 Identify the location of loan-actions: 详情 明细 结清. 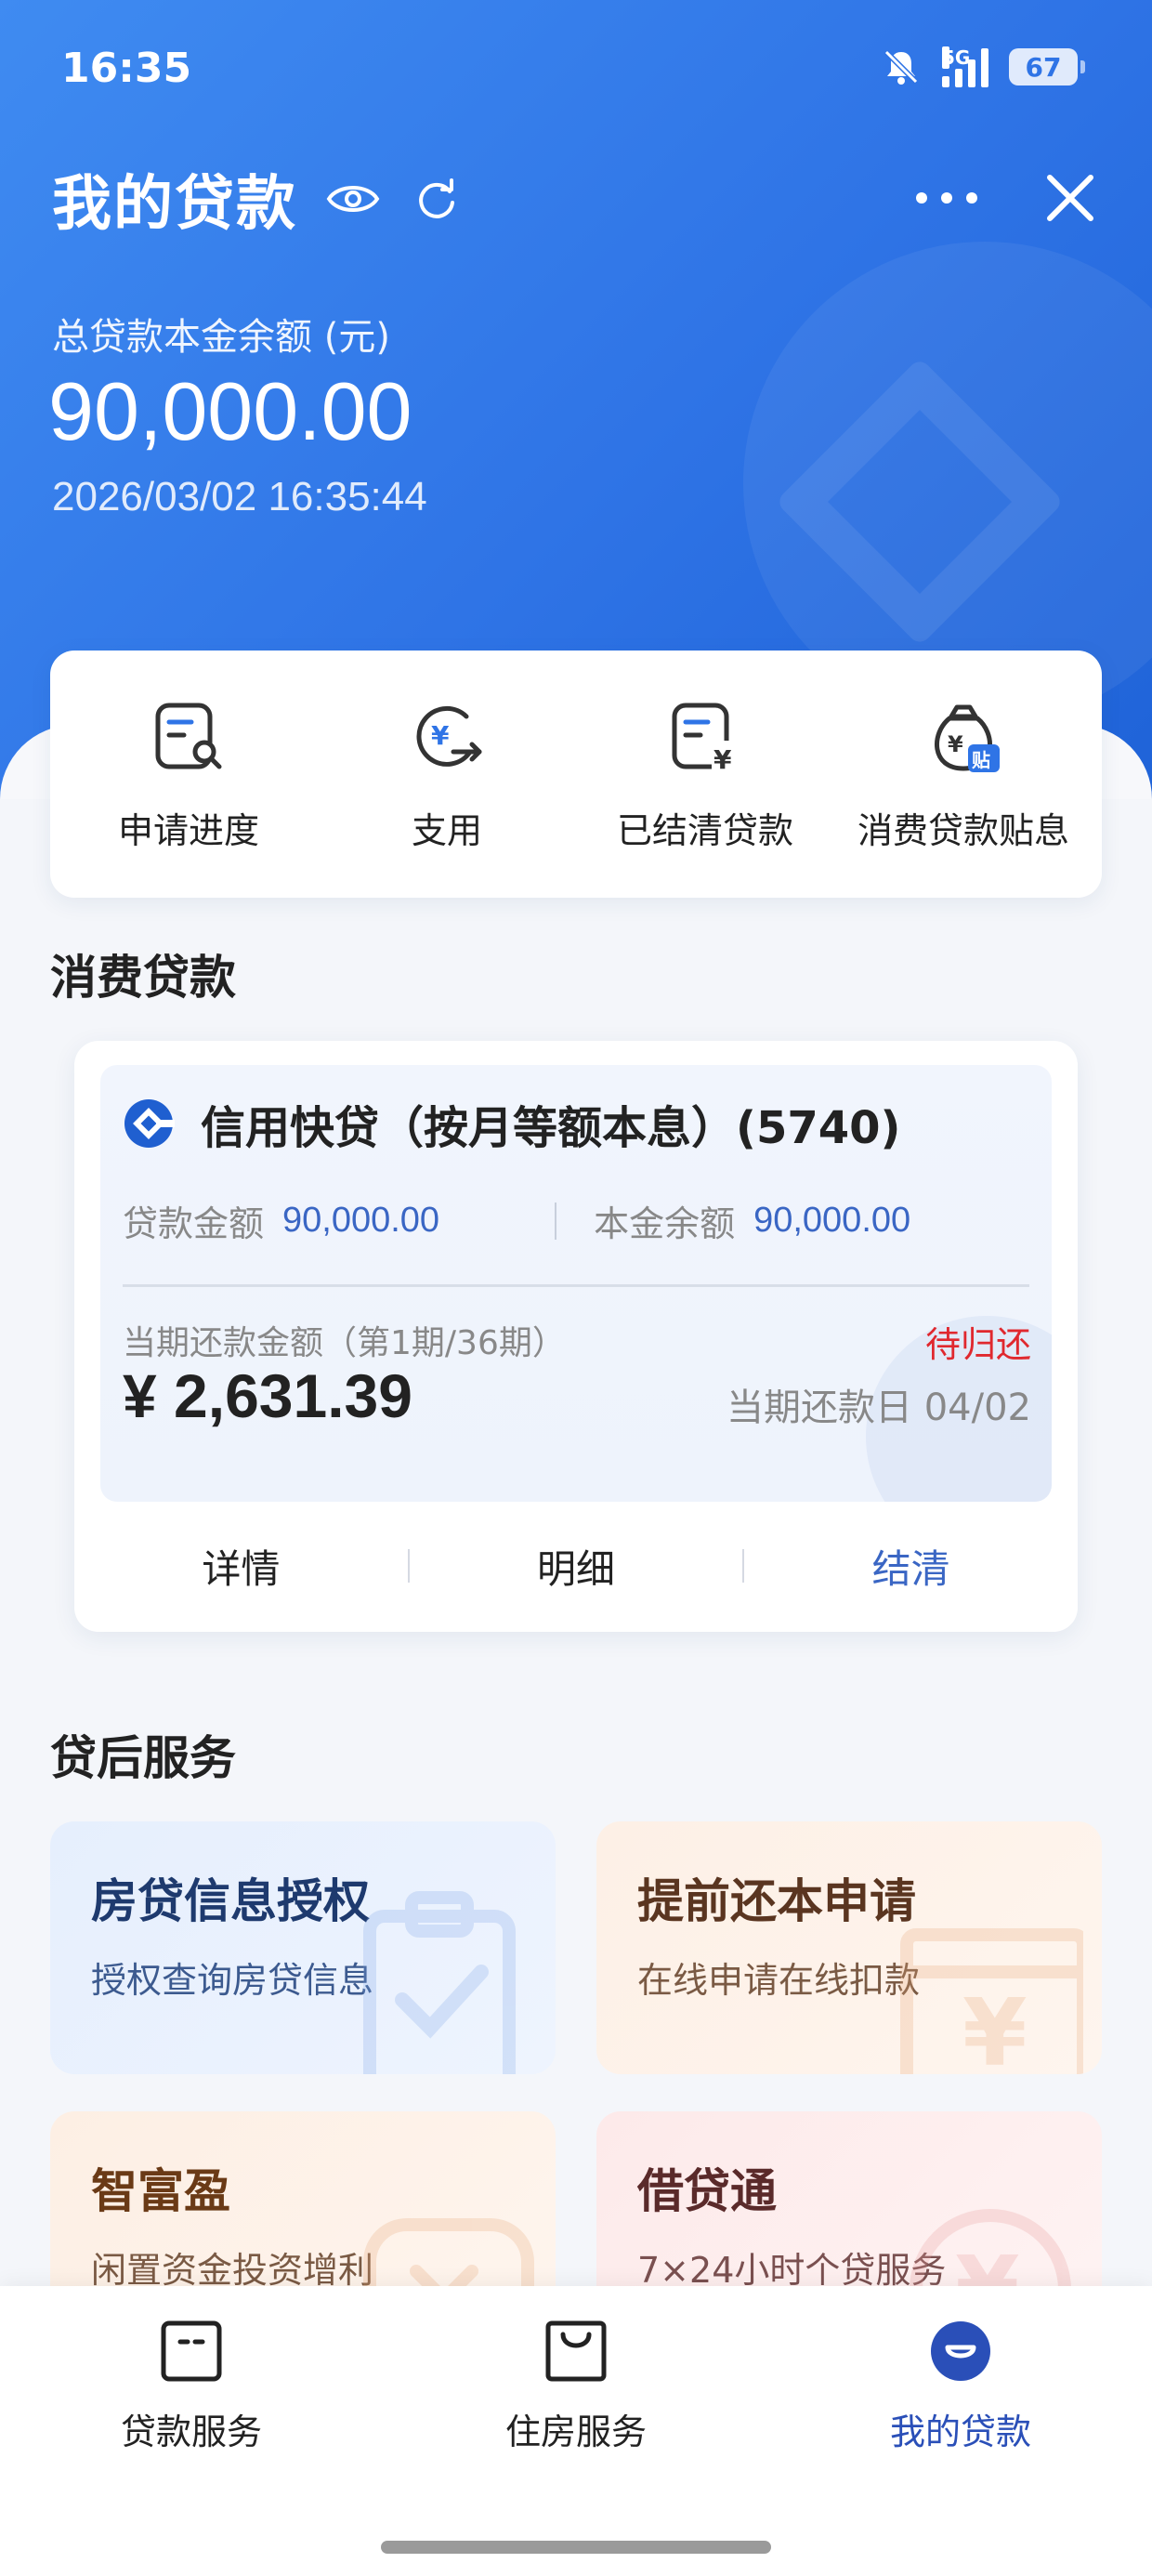
(576, 1566).